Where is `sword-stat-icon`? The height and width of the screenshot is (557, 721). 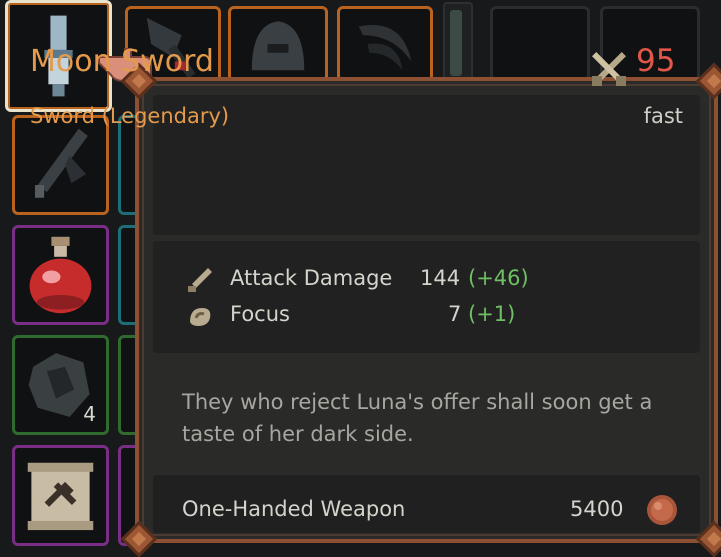
sword-stat-icon is located at coordinates (200, 280).